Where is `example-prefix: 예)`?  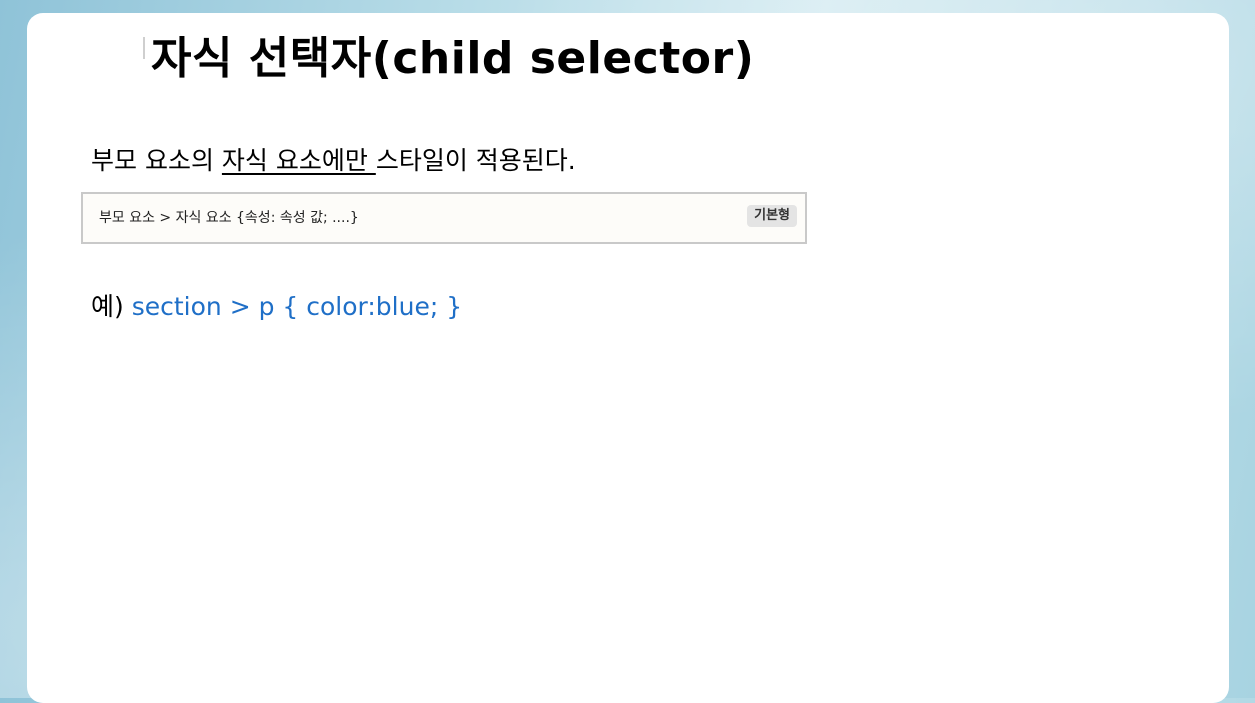
example-prefix: 예) is located at coordinates (111, 306).